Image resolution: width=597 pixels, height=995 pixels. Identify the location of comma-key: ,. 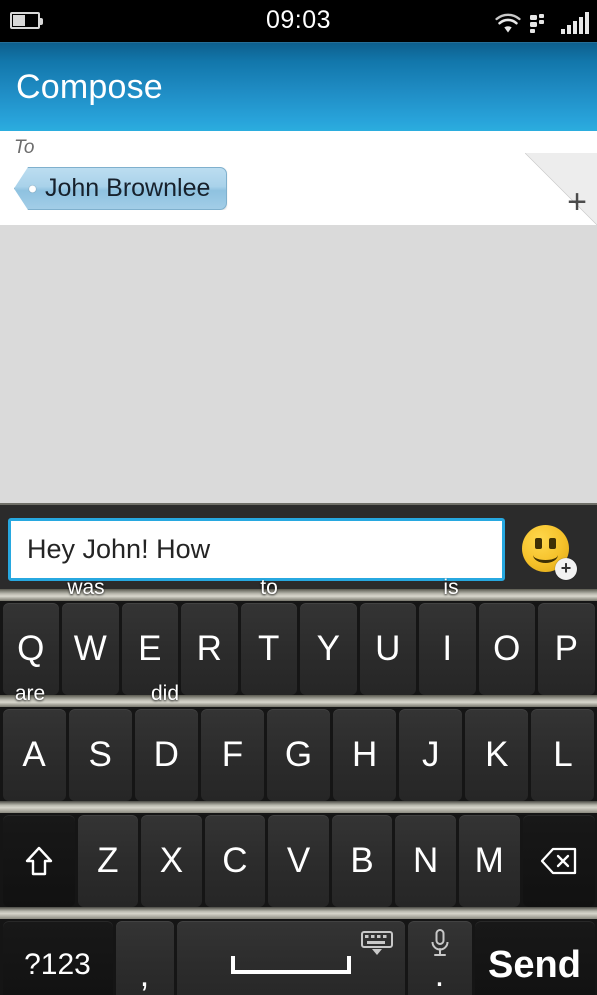
(144, 958).